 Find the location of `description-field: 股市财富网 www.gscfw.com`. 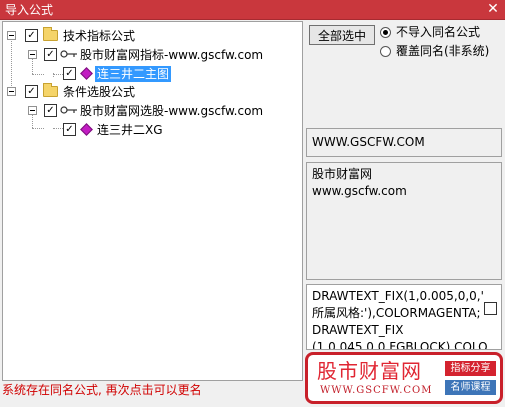

description-field: 股市财富网 www.gscfw.com is located at coordinates (404, 221).